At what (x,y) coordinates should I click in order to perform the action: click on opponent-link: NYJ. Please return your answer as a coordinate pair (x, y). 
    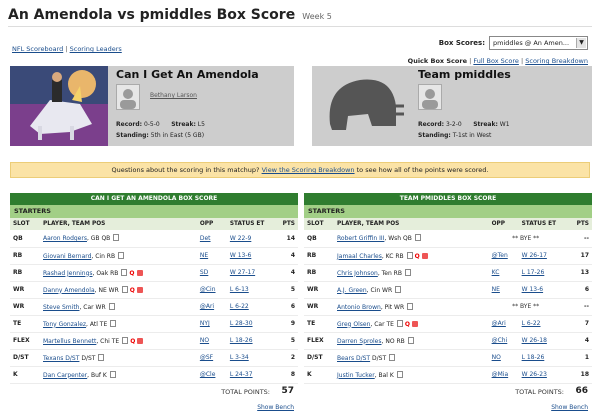
    Looking at the image, I should click on (205, 323).